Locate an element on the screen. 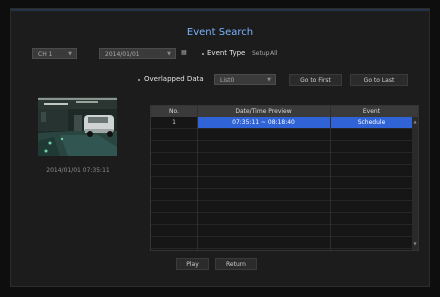  date-value: 2014/01/01 is located at coordinates (122, 54).